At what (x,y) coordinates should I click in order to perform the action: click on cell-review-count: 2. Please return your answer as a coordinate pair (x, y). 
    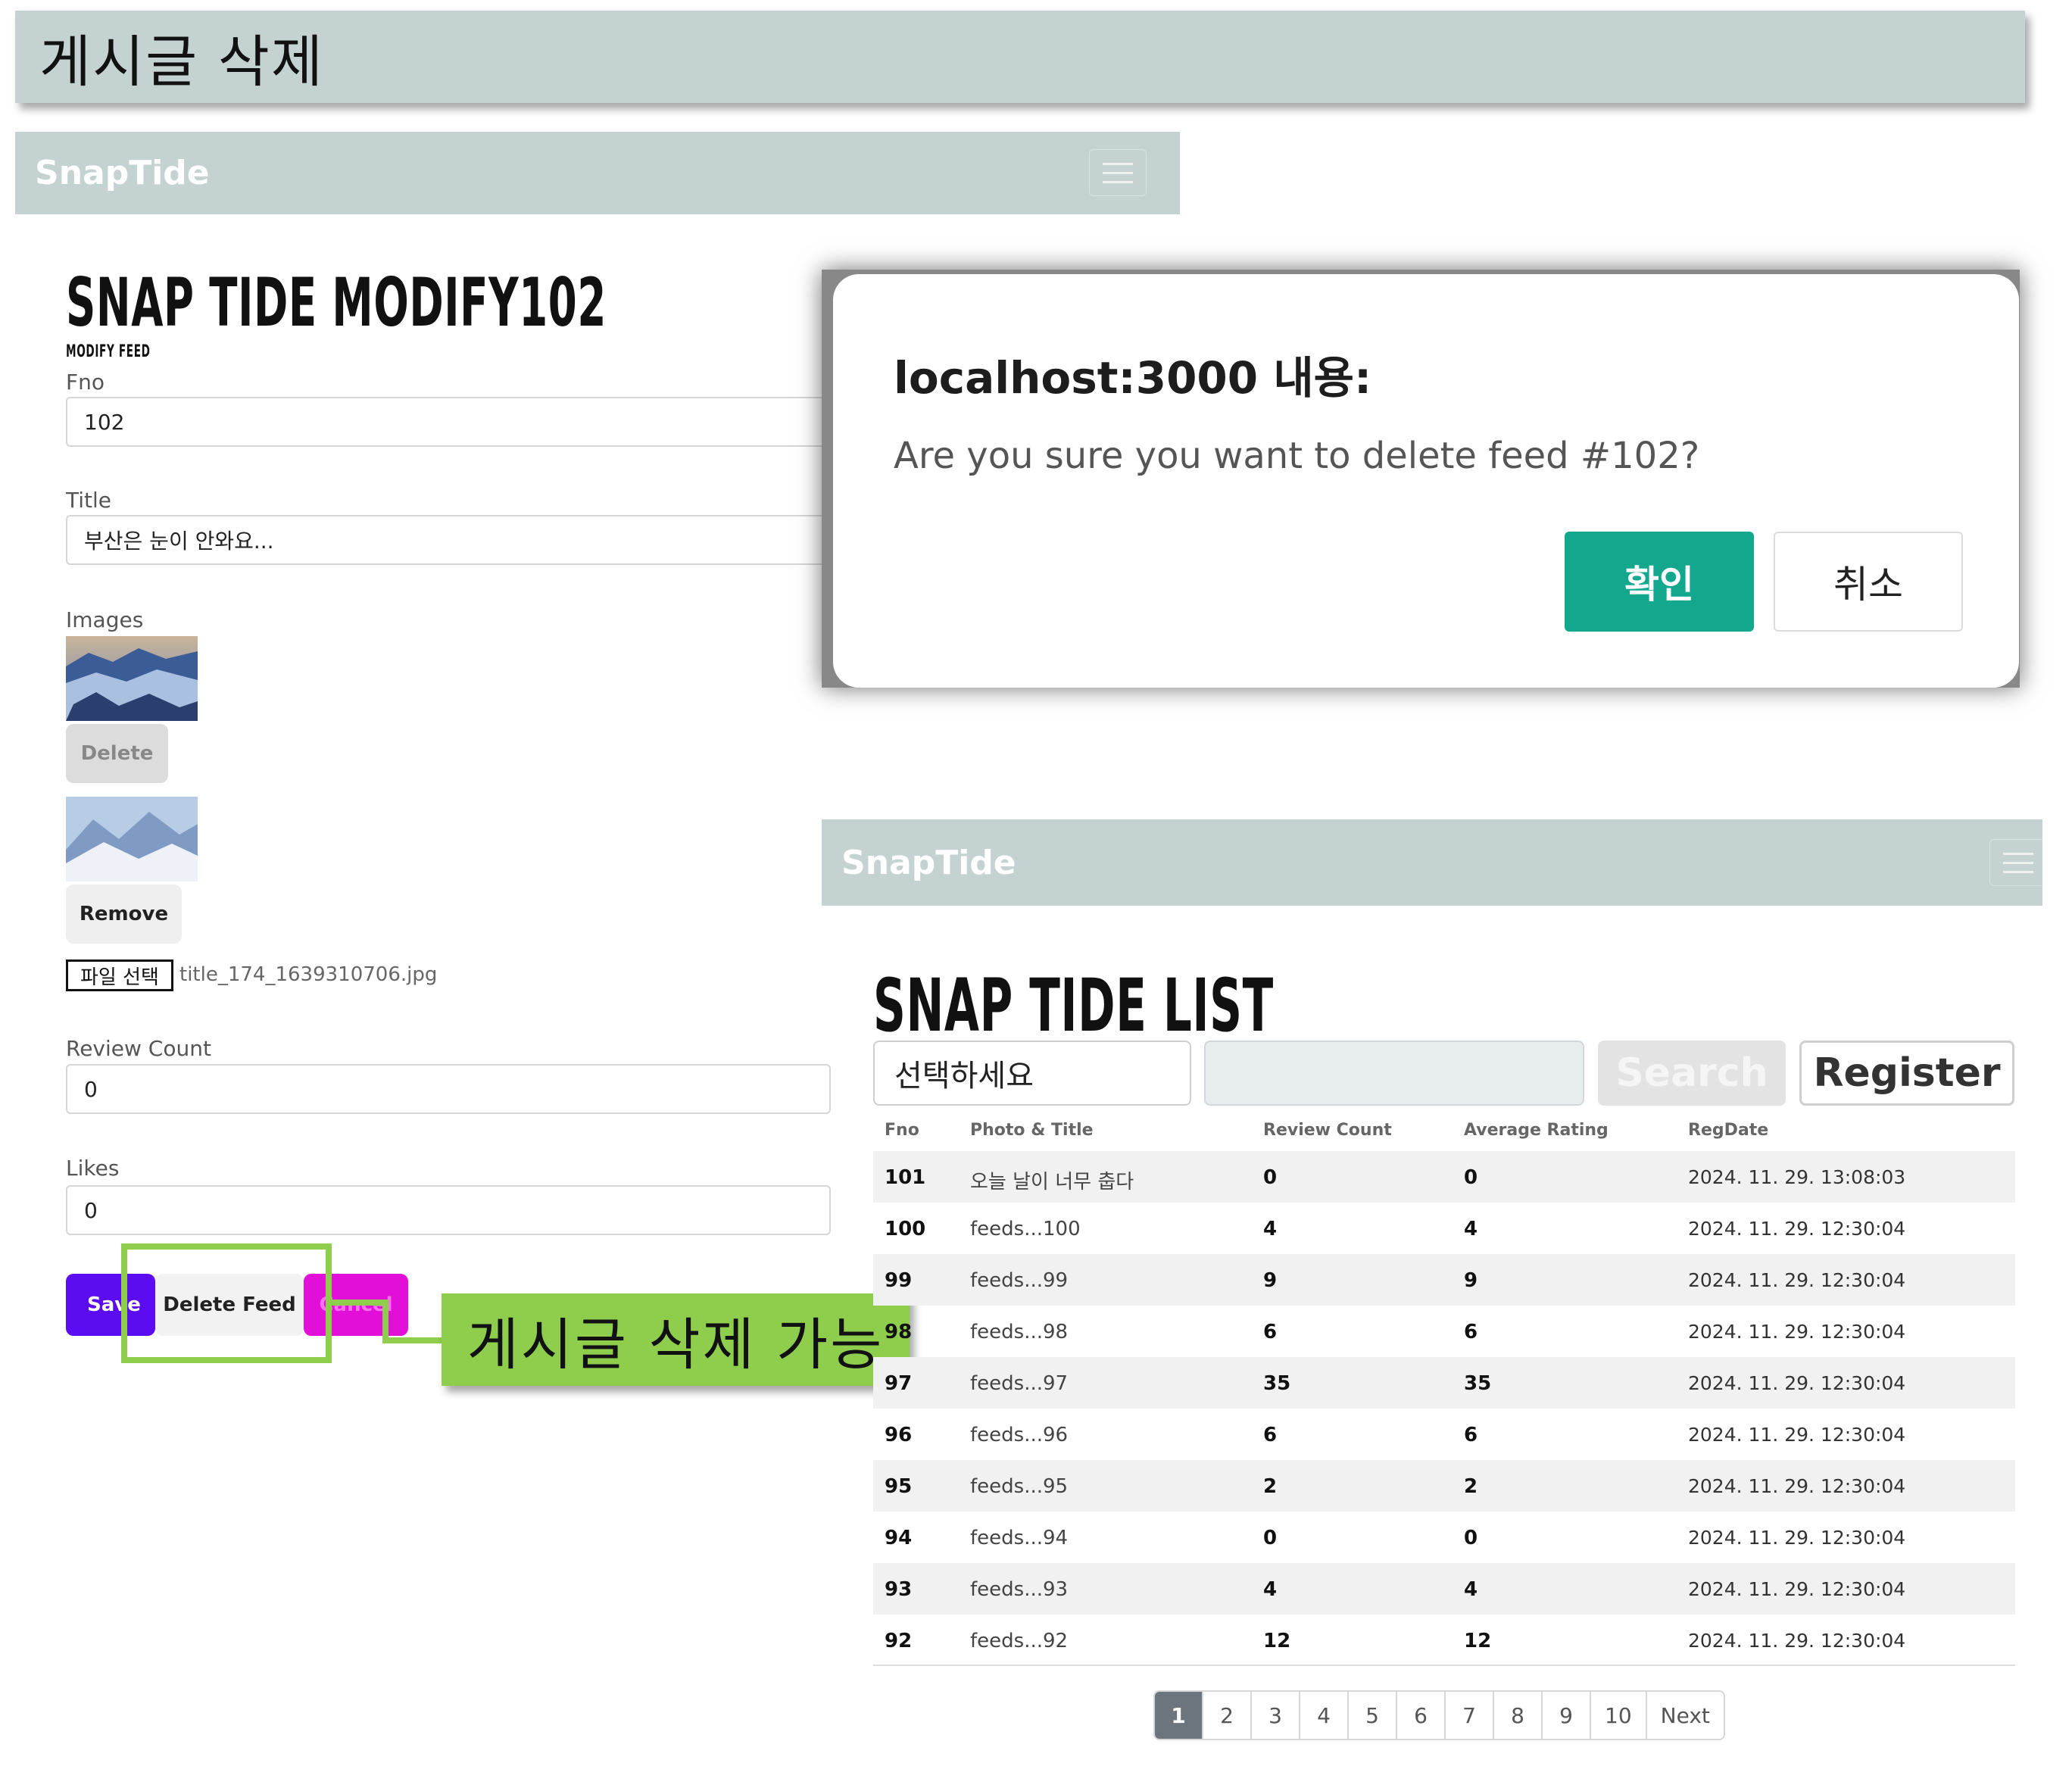
    Looking at the image, I should click on (1270, 1486).